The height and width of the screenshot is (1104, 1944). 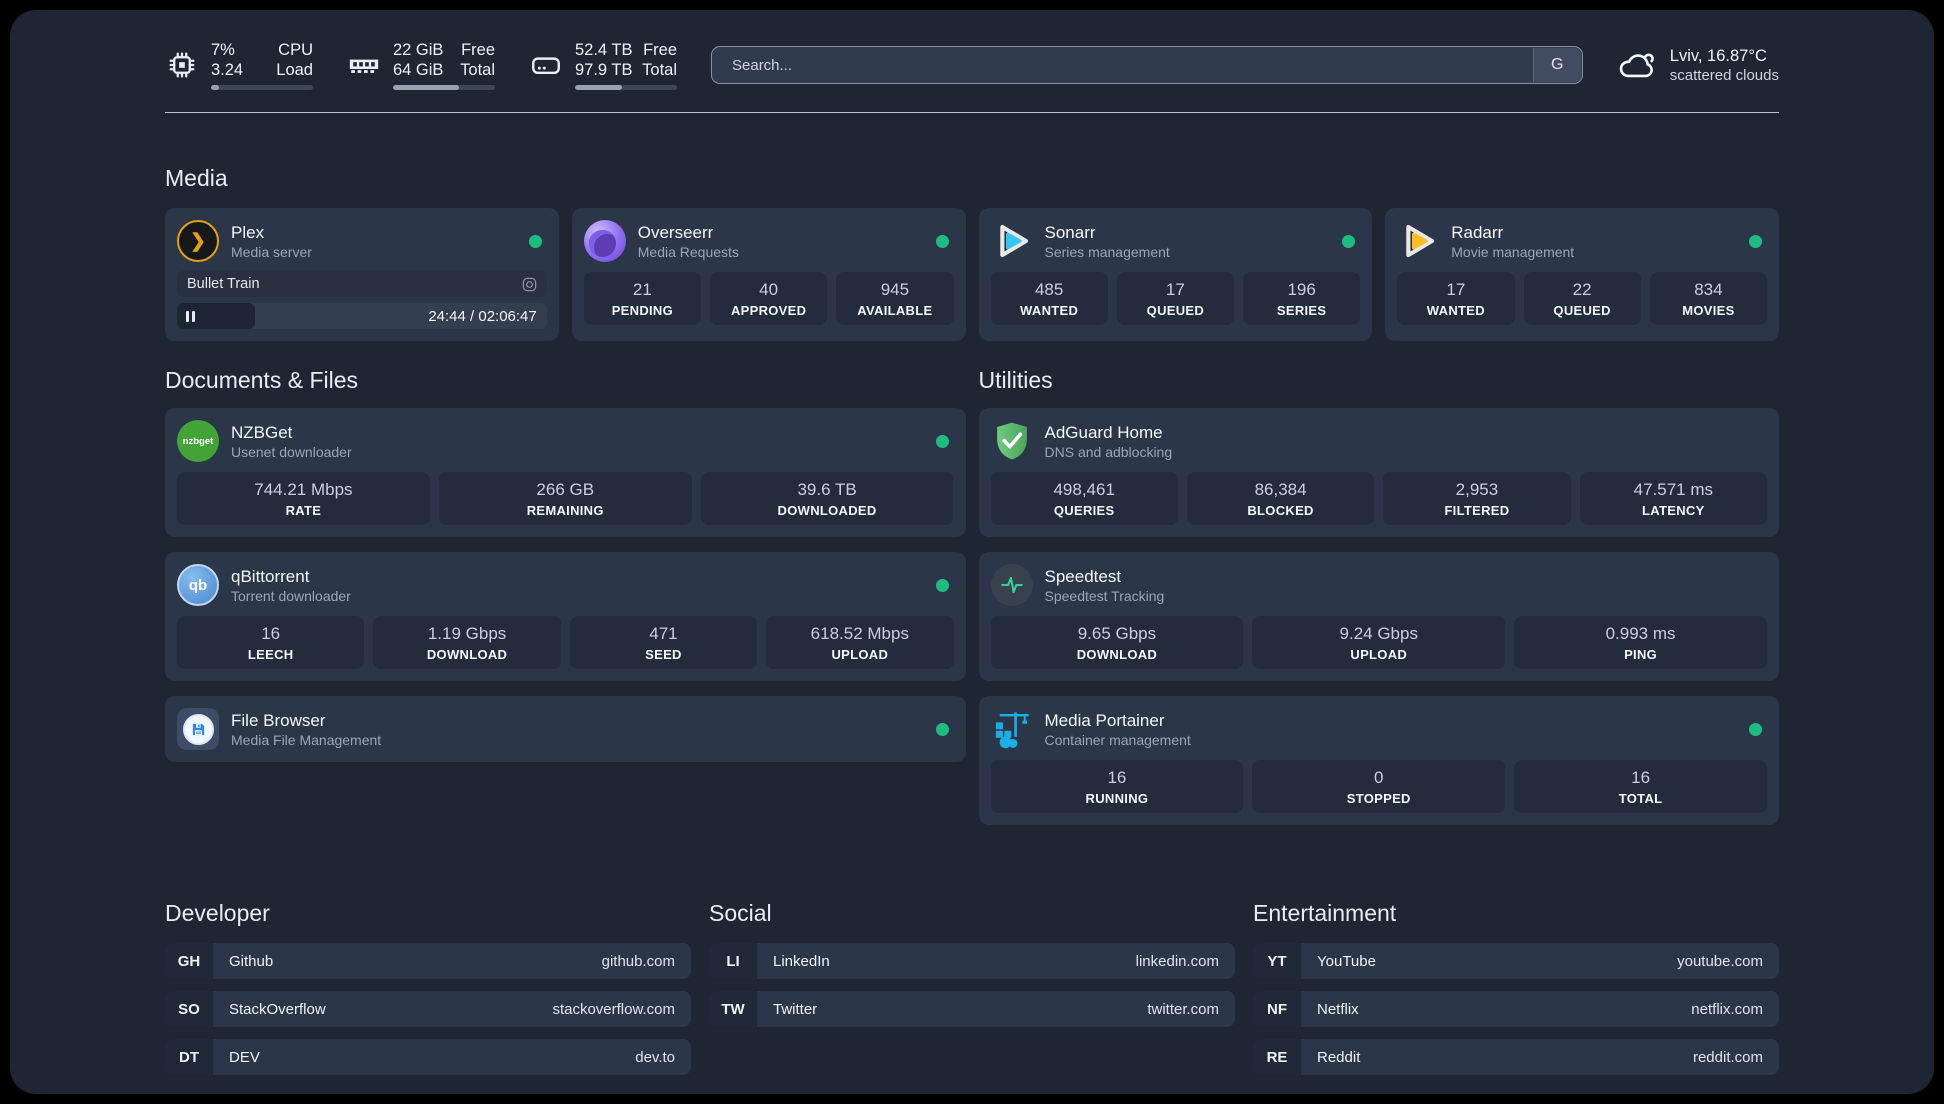 I want to click on cpu-usage-label: CPU, so click(x=295, y=50).